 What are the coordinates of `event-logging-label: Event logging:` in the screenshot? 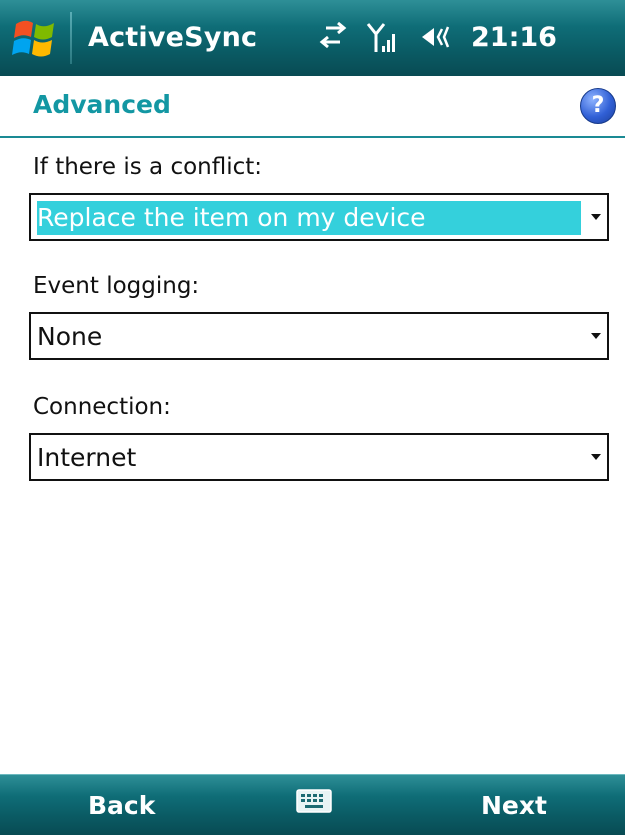 It's located at (116, 286).